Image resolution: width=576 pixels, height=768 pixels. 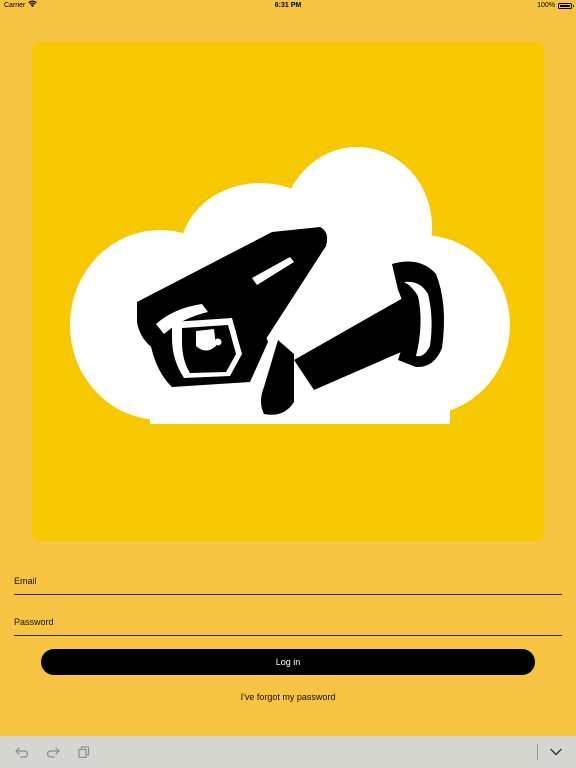 I want to click on password-input, so click(x=288, y=622).